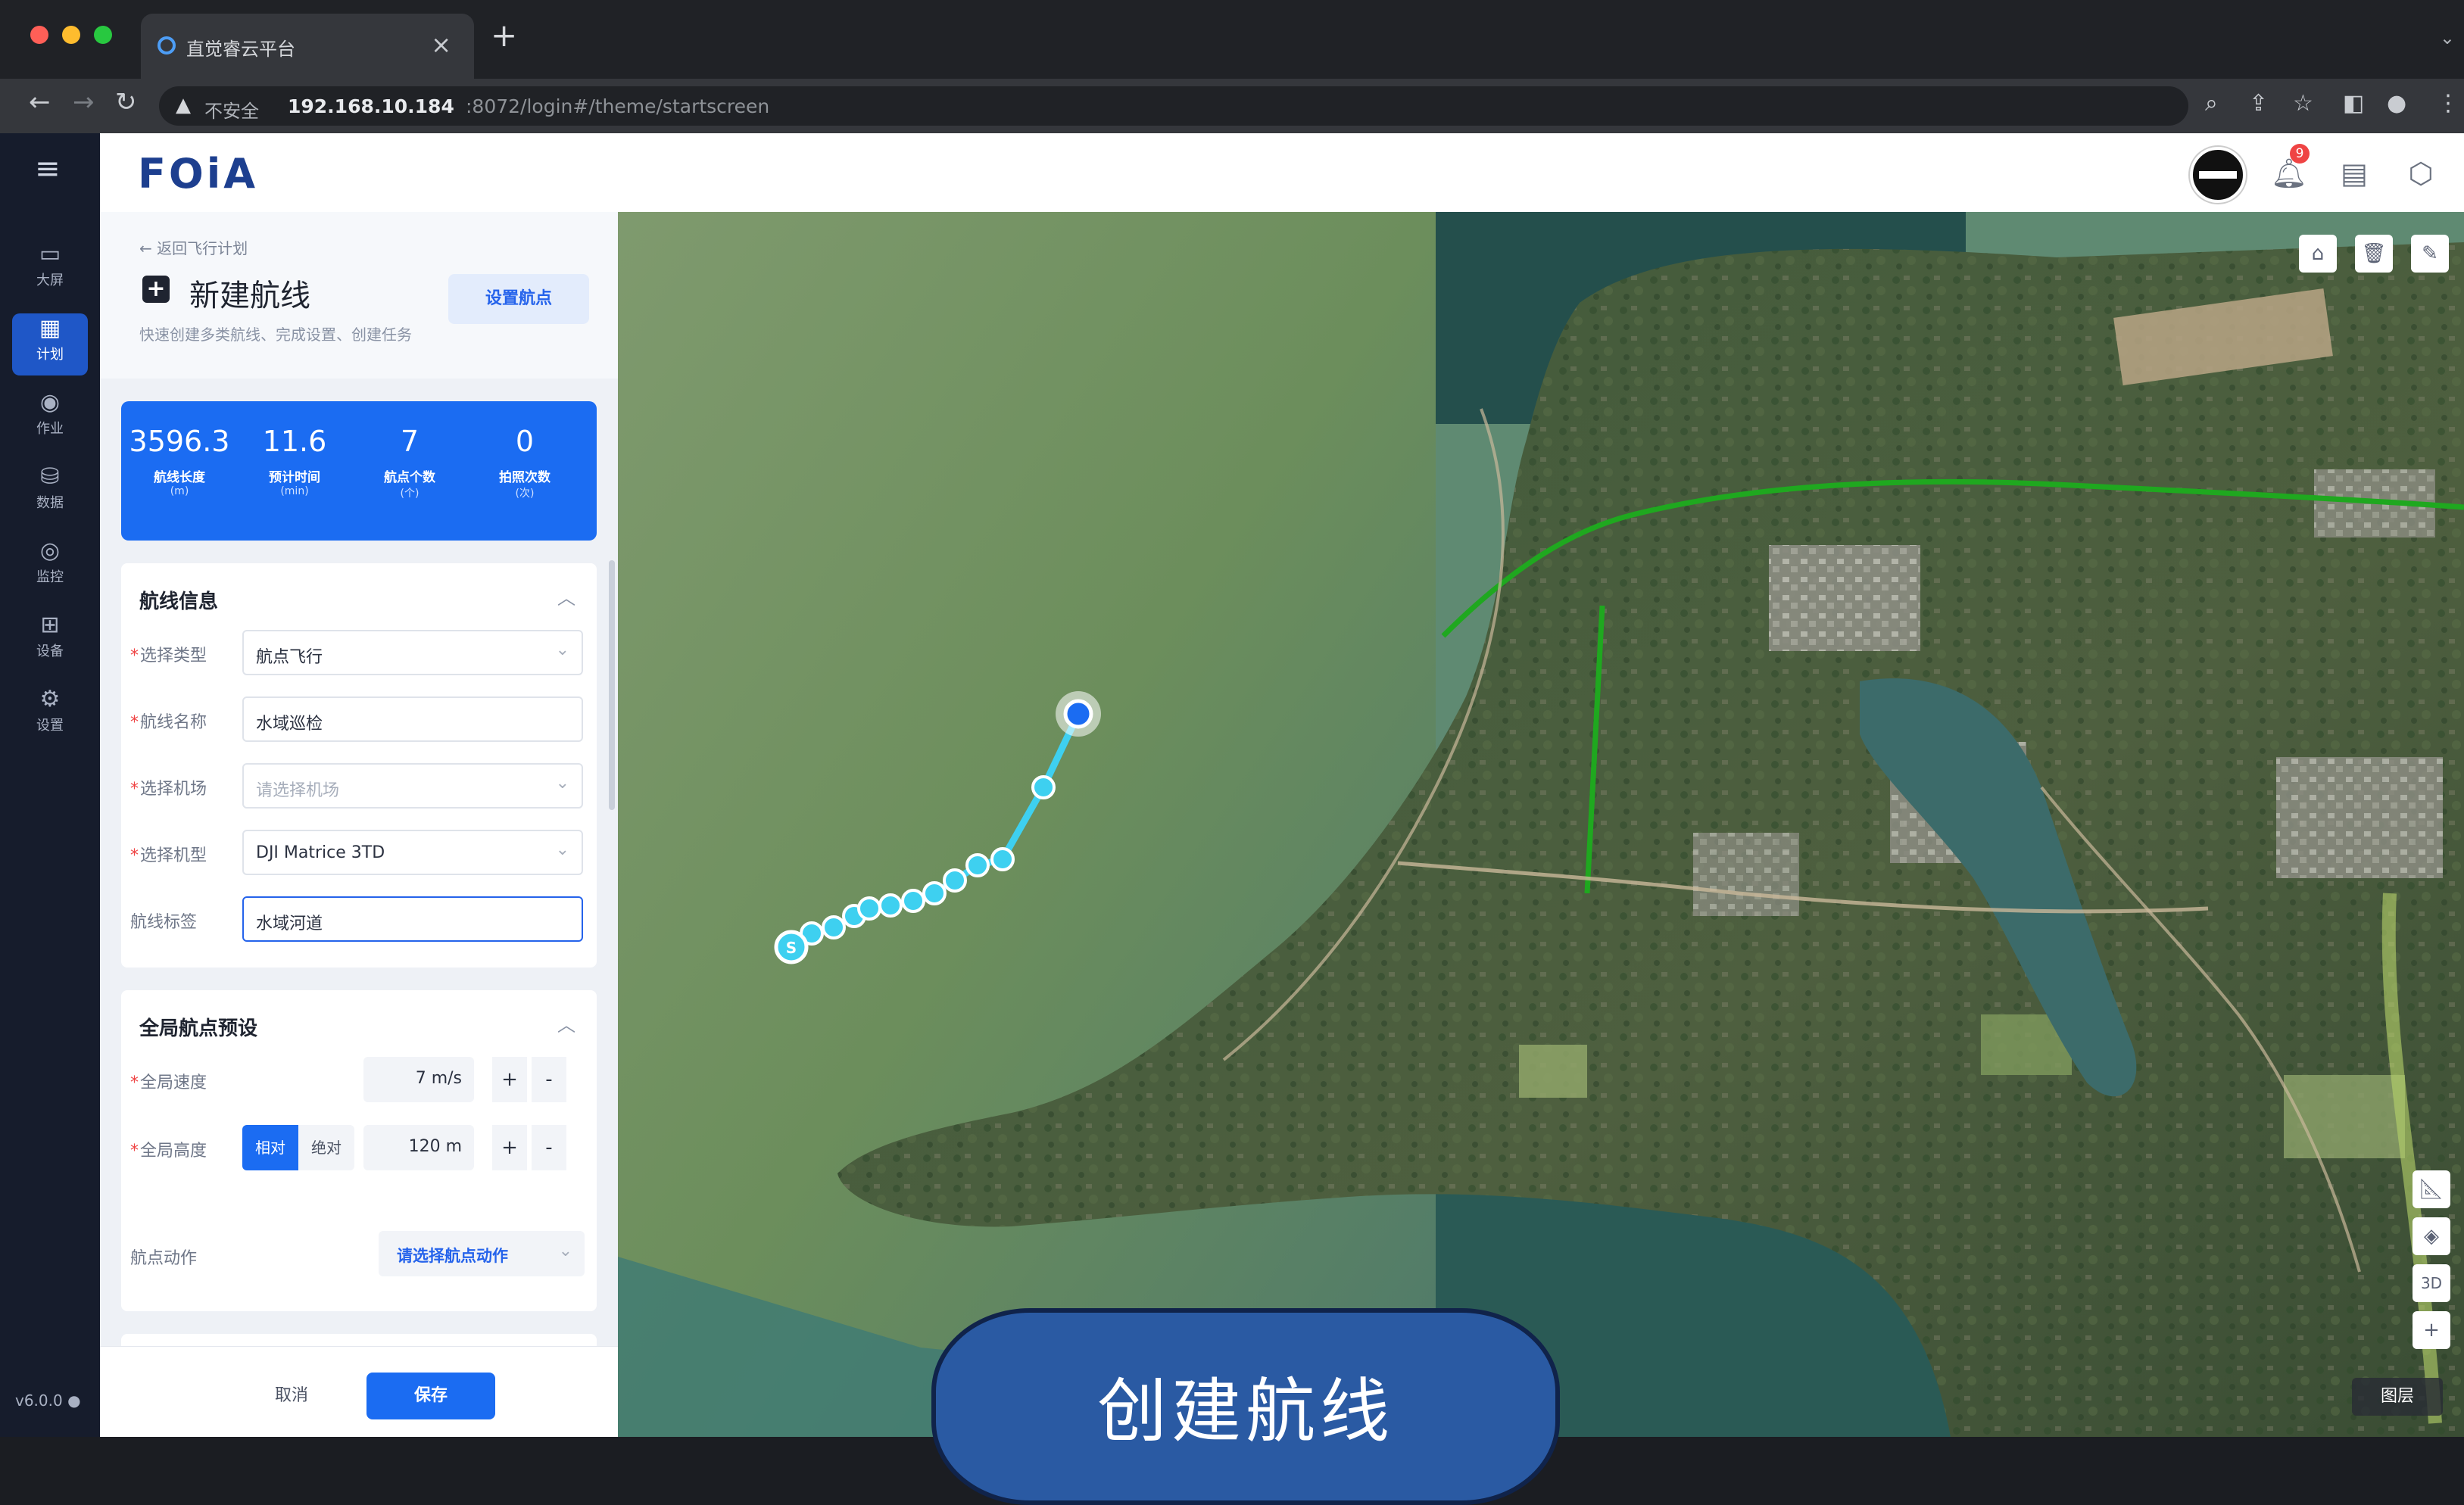 The image size is (2464, 1505). Describe the element at coordinates (50, 254) in the screenshot. I see `screen-icon: ▭` at that location.